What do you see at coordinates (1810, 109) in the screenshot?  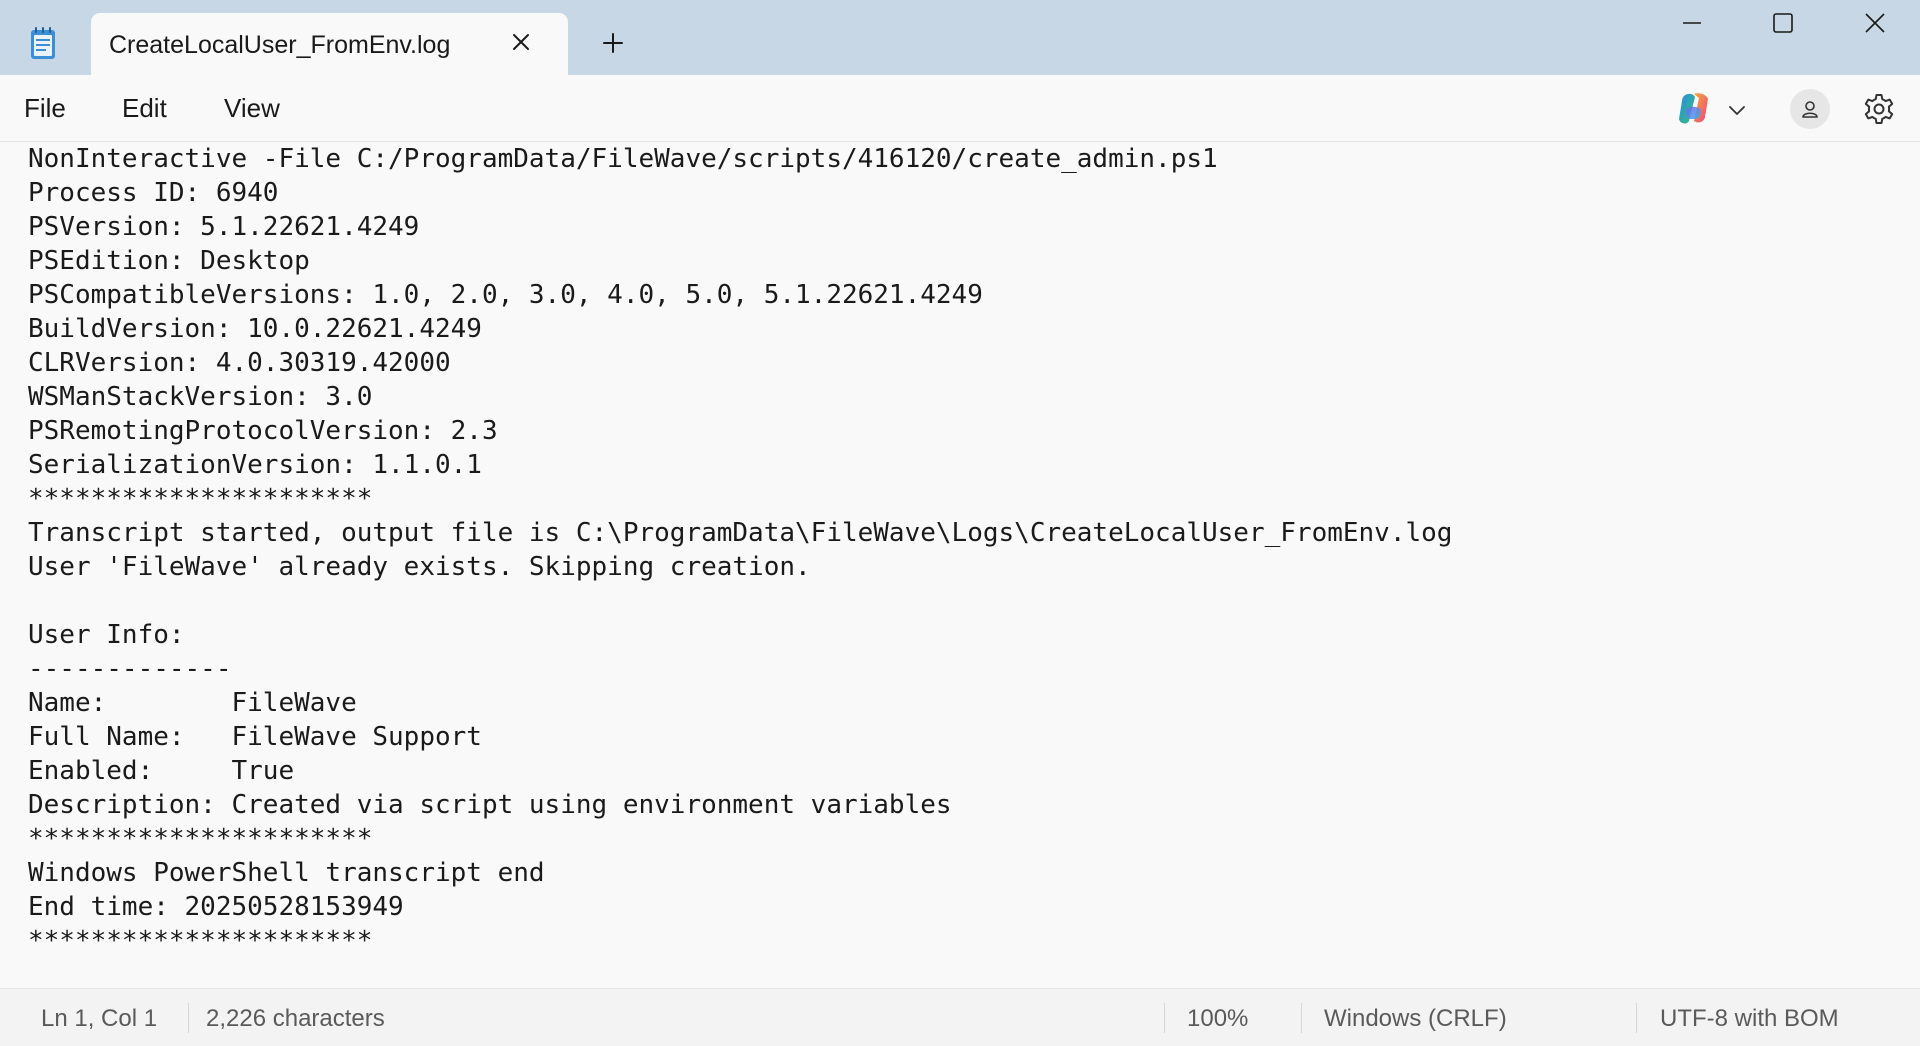 I see `account-icon` at bounding box center [1810, 109].